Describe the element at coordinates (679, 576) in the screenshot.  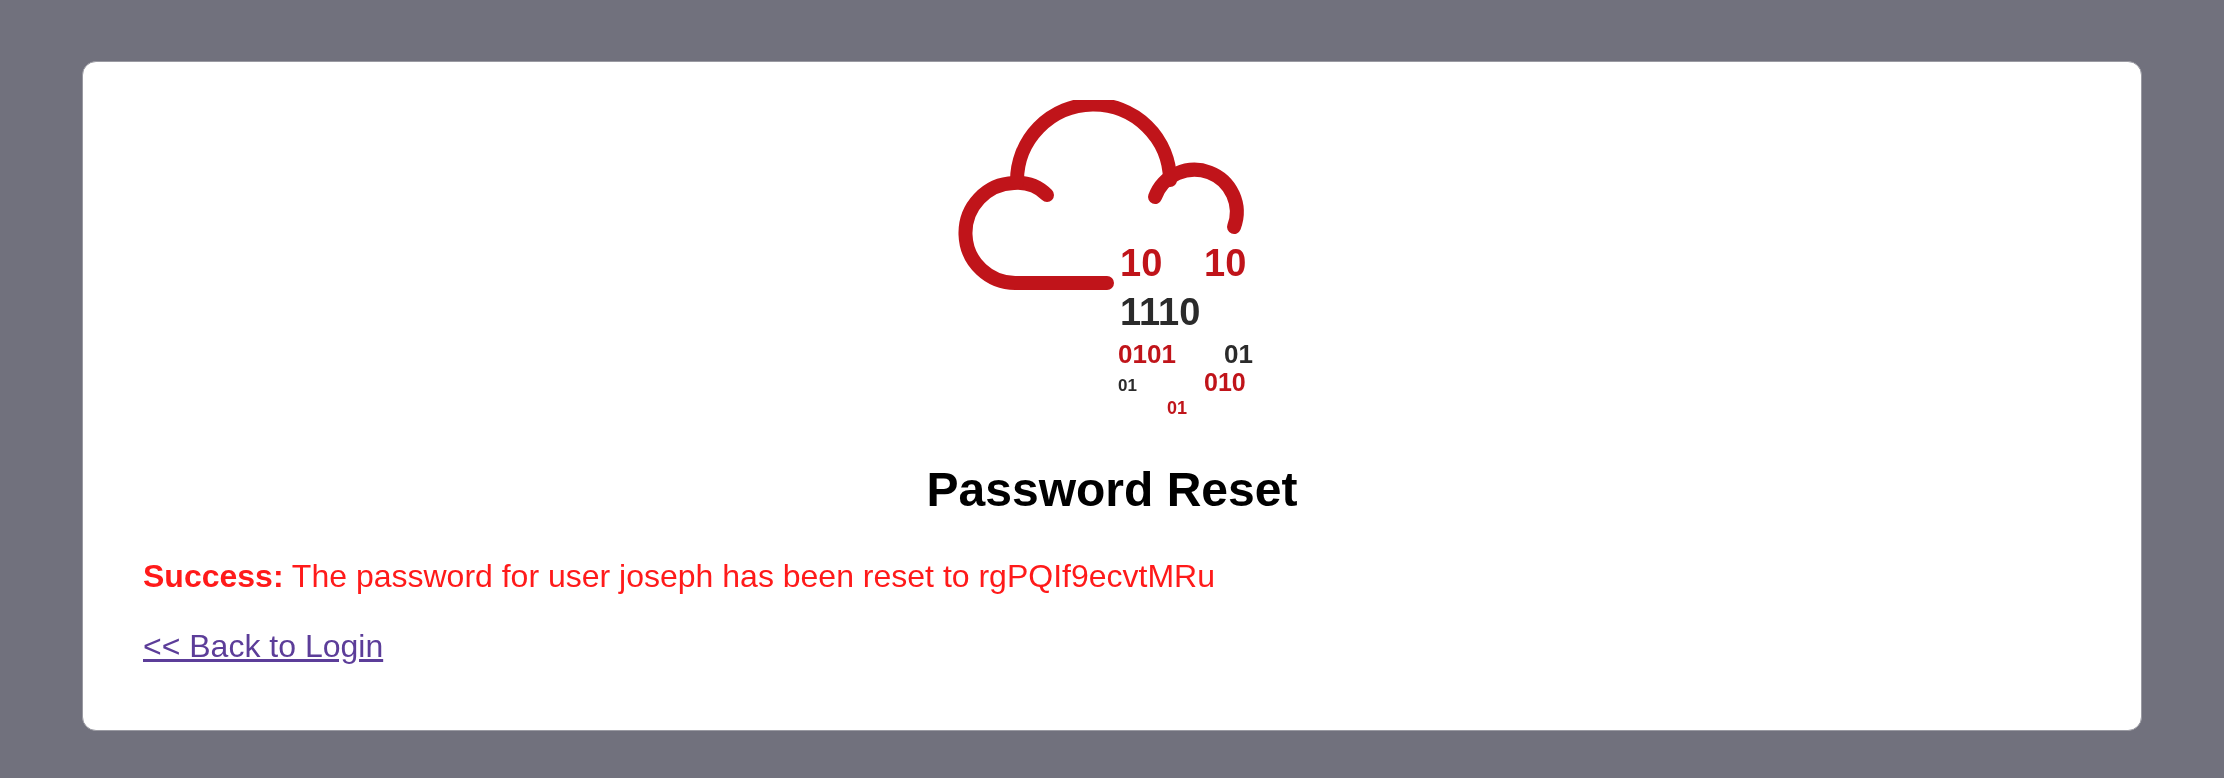
I see `success-message: Success: The password for user joseph has been reset to rgPQIf9ecvtMRu` at that location.